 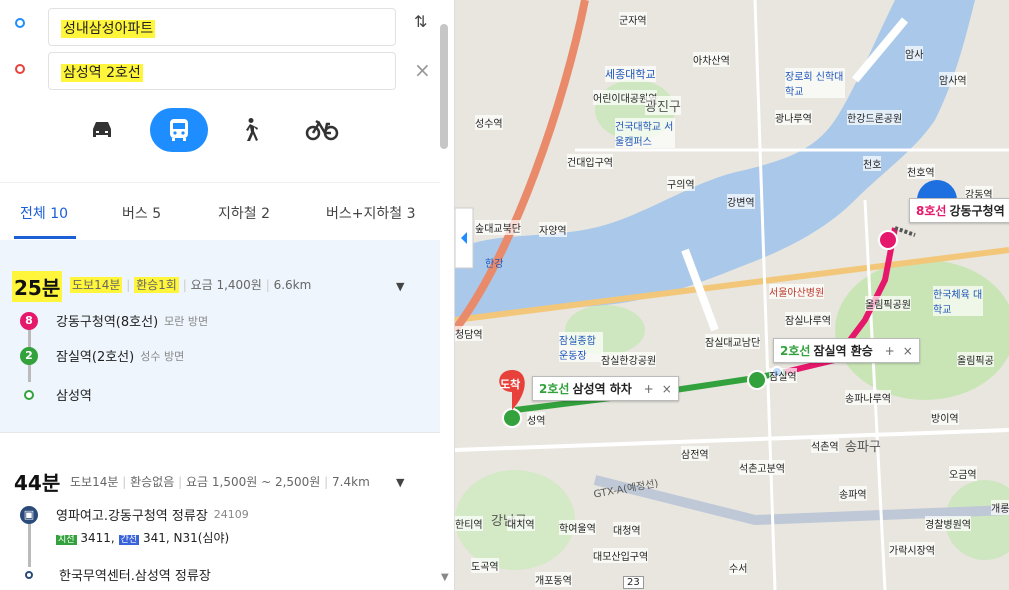 I want to click on step-gangdong: 8 강동구청역(8호선) 모란 방면, so click(x=114, y=320).